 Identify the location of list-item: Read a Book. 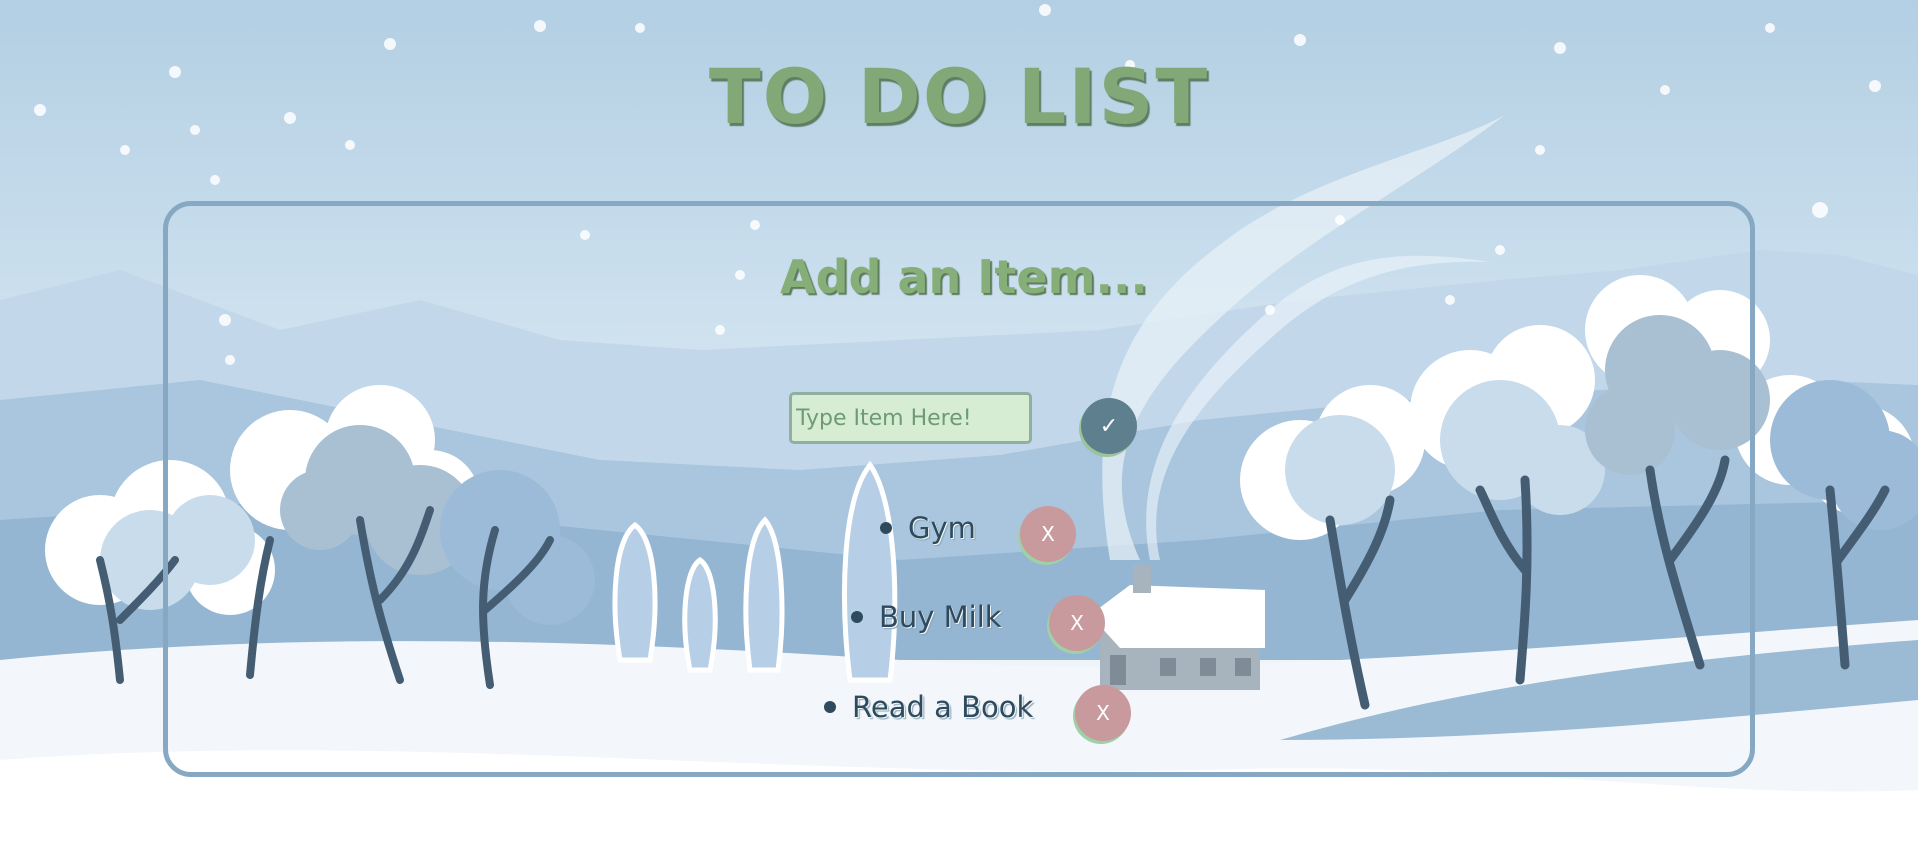
(928, 707).